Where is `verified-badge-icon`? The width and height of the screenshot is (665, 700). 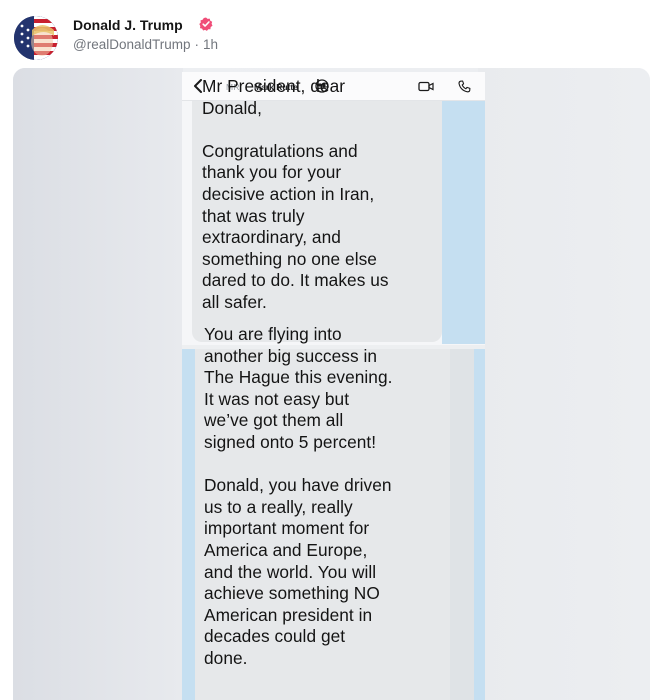 verified-badge-icon is located at coordinates (206, 24).